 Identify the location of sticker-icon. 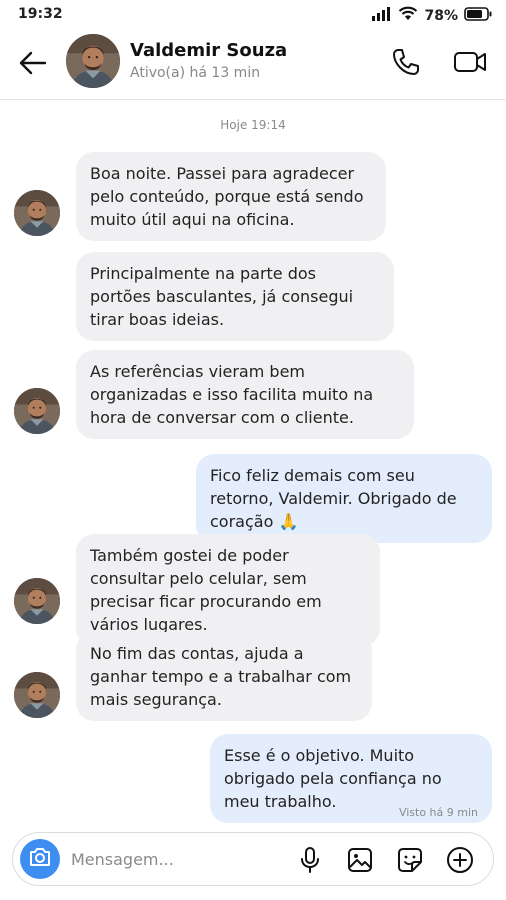
(410, 863).